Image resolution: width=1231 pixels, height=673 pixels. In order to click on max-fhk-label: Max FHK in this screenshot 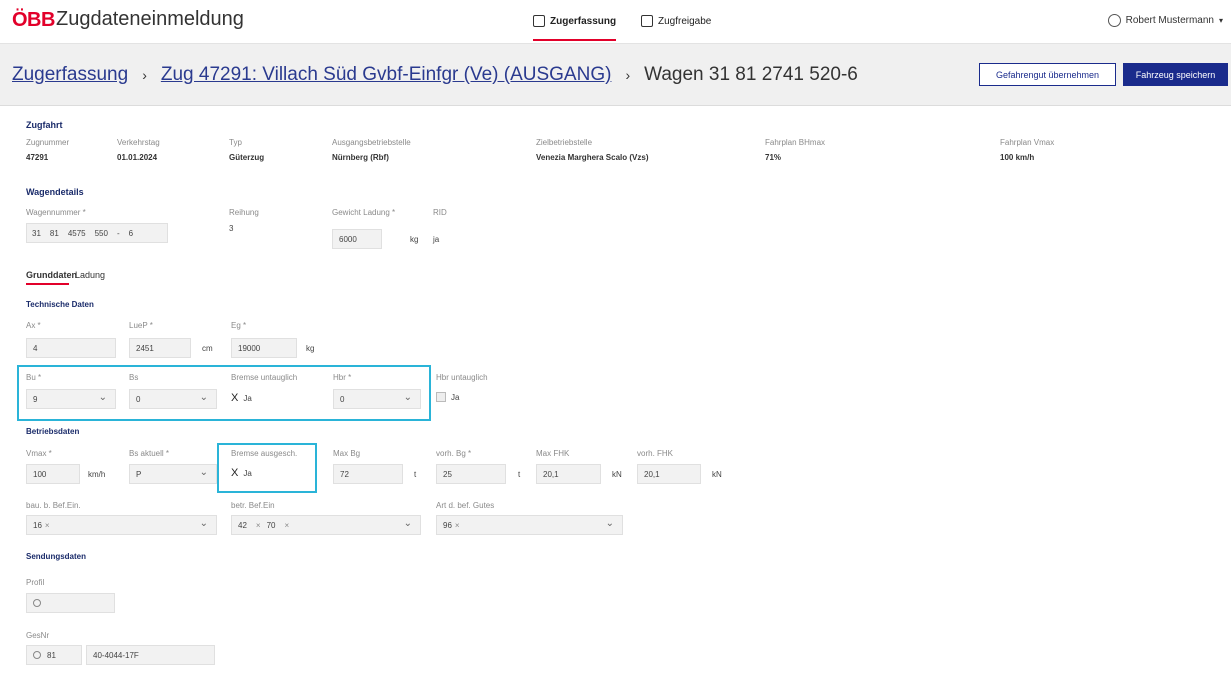, I will do `click(553, 453)`.